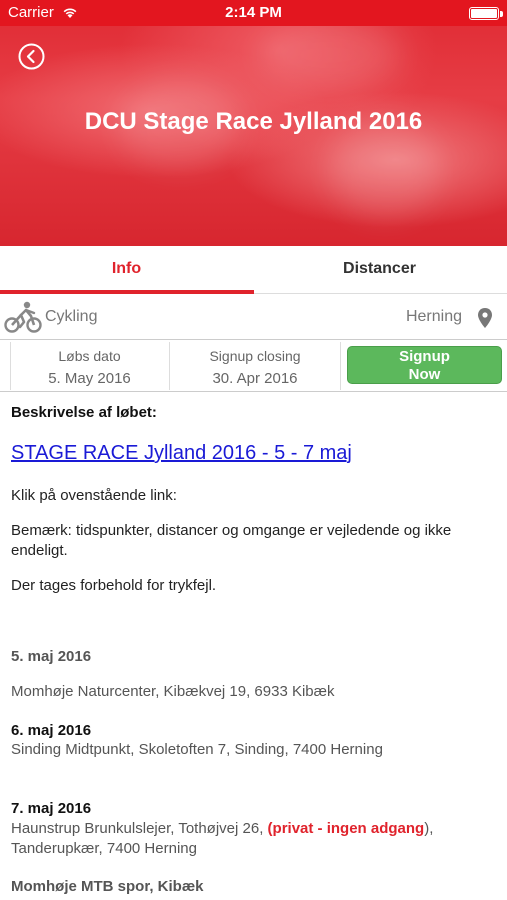  I want to click on signup-button-line1: Signup, so click(424, 356).